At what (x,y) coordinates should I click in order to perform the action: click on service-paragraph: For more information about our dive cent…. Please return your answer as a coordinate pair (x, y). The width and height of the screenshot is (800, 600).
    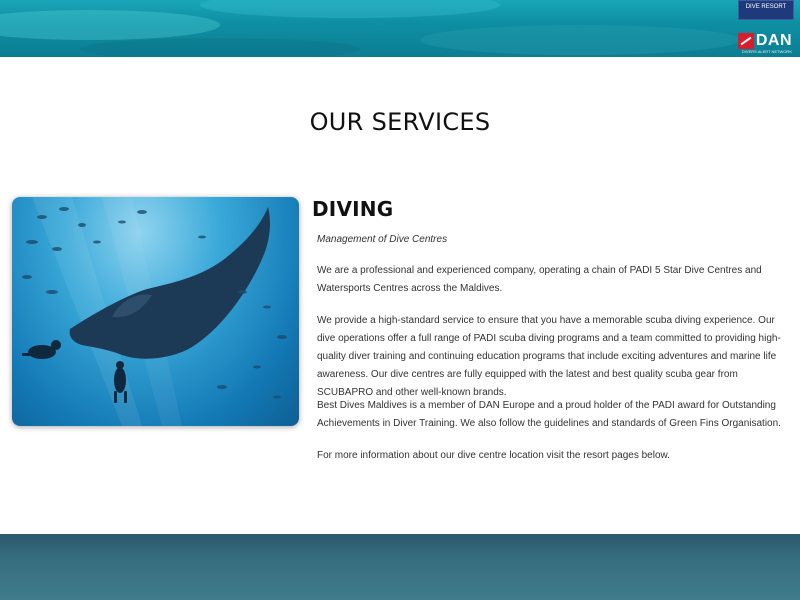
    Looking at the image, I should click on (493, 455).